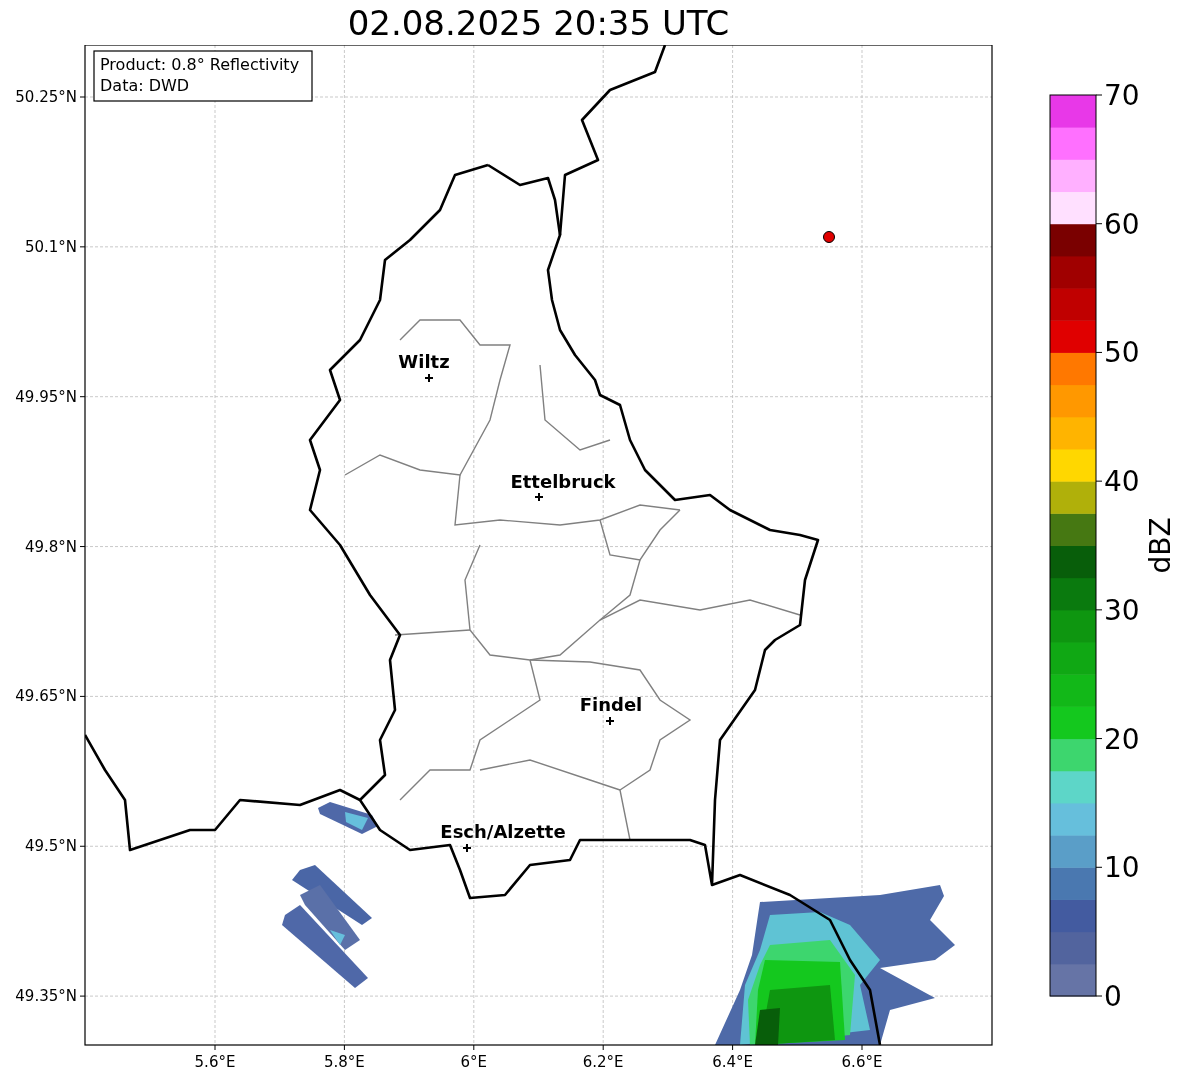  What do you see at coordinates (46, 996) in the screenshot?
I see `latitude-label: 49.35°N` at bounding box center [46, 996].